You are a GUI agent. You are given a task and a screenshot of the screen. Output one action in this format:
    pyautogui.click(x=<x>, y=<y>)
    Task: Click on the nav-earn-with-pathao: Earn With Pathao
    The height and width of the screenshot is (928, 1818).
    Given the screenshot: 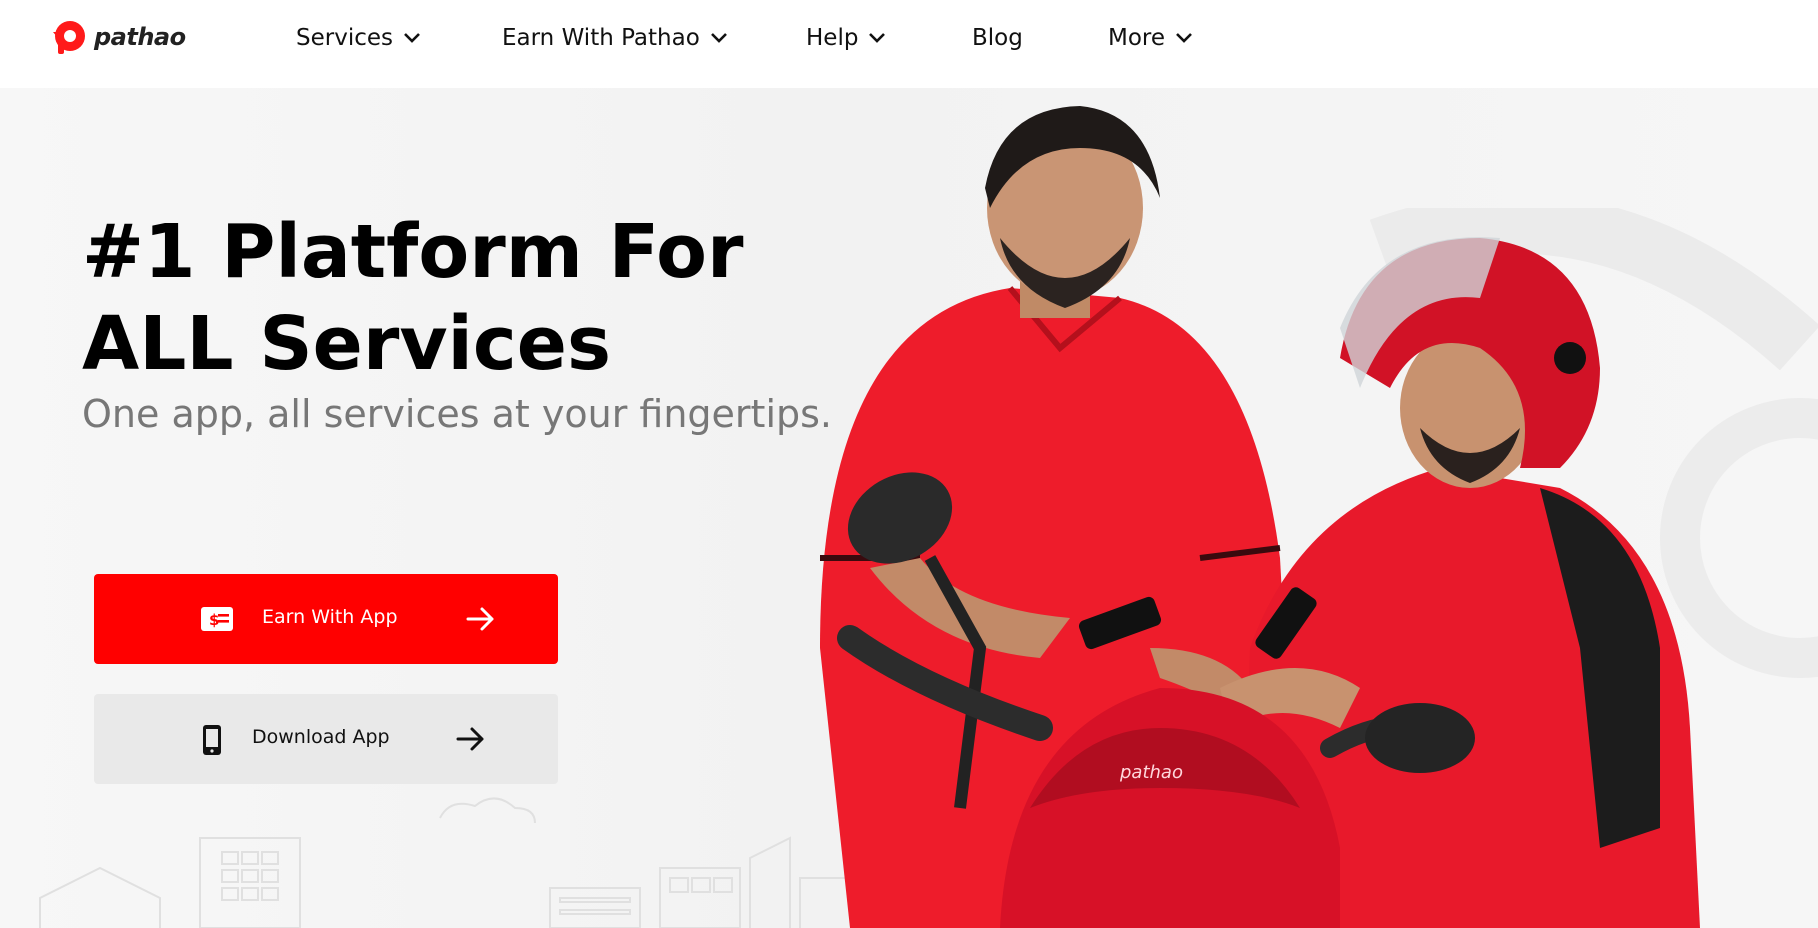 What is the action you would take?
    pyautogui.click(x=615, y=38)
    